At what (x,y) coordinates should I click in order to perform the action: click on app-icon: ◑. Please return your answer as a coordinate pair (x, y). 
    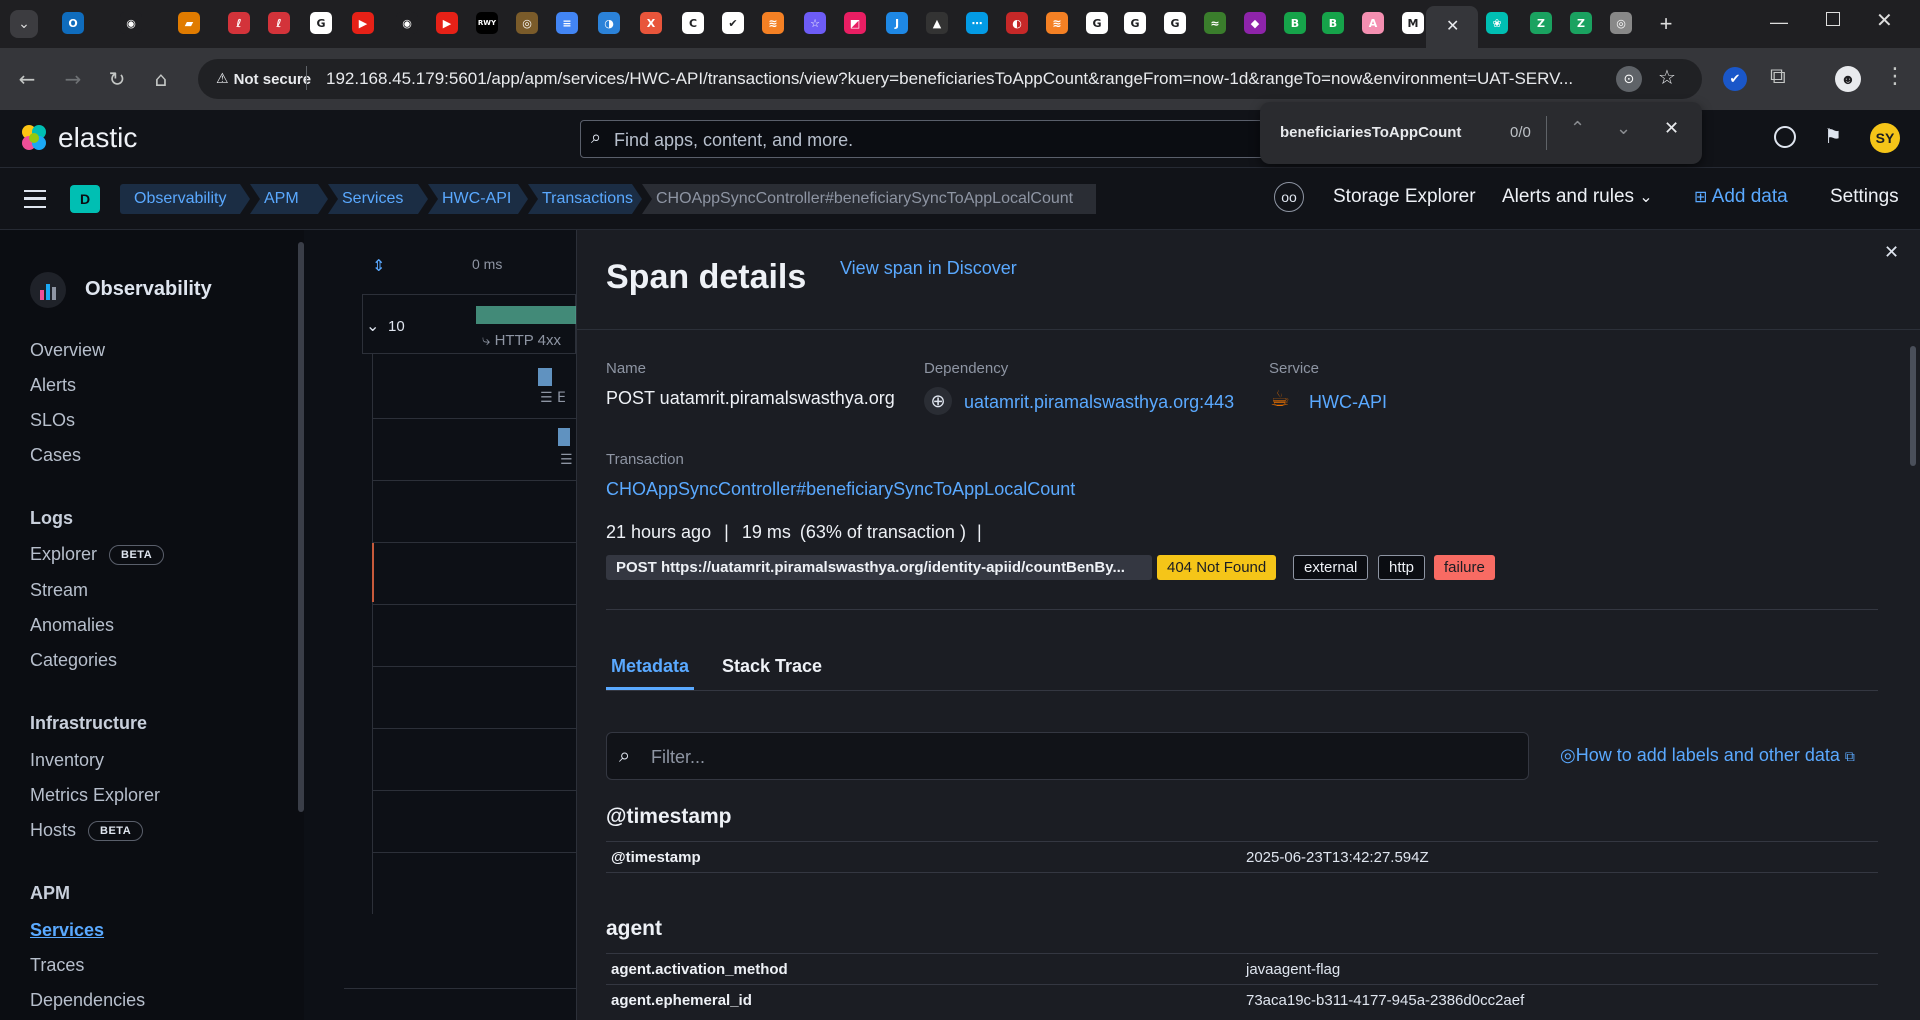
    Looking at the image, I should click on (609, 23).